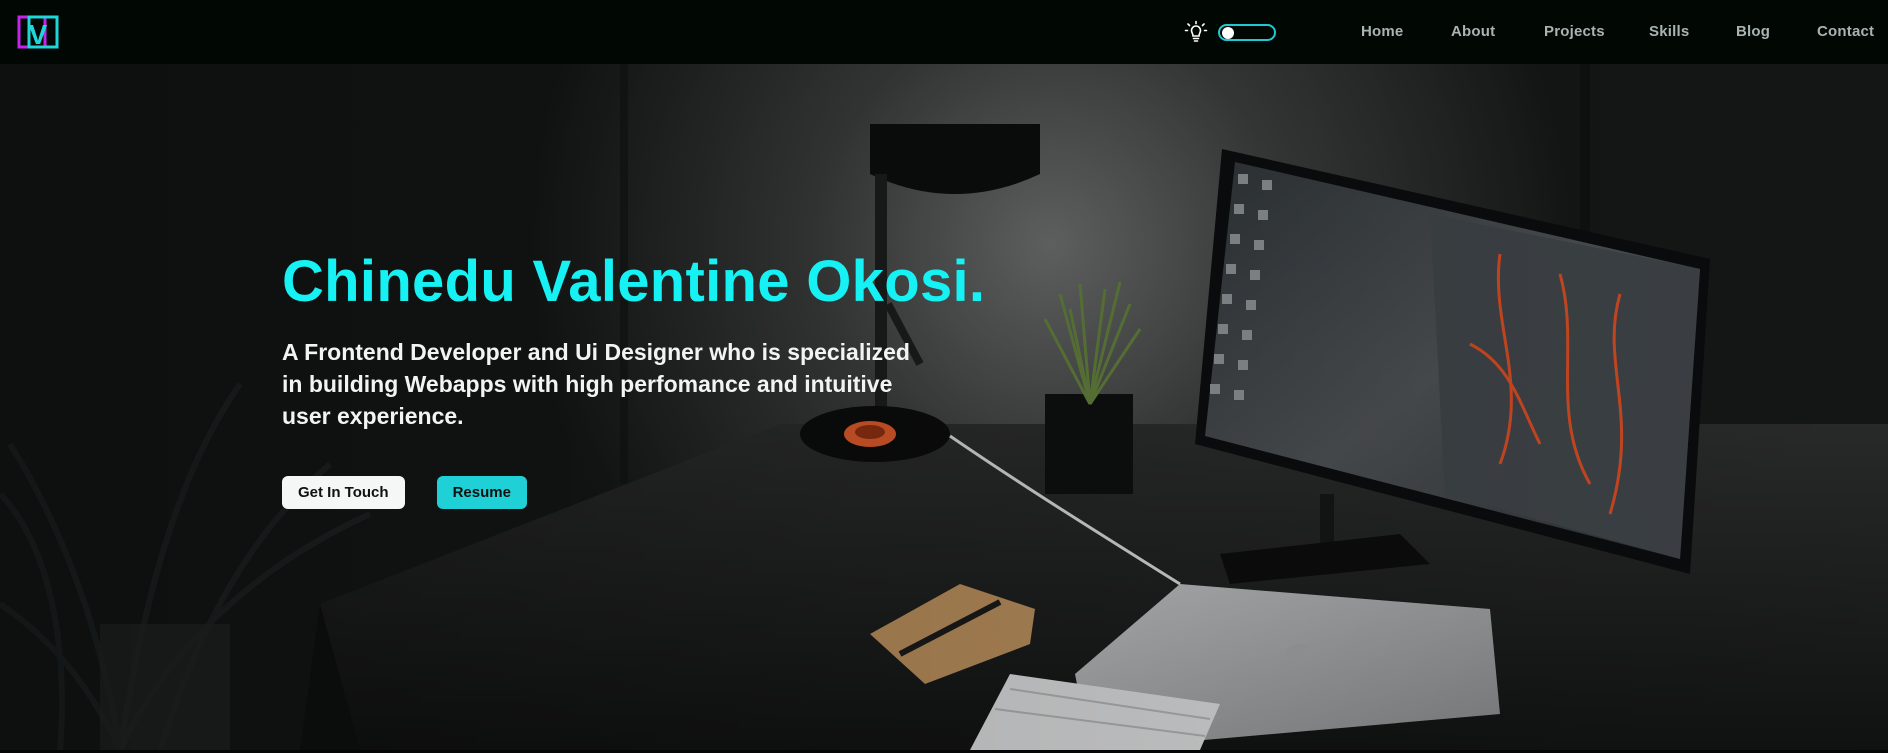 Image resolution: width=1888 pixels, height=753 pixels. Describe the element at coordinates (1382, 31) in the screenshot. I see `nav-link-home: Home` at that location.